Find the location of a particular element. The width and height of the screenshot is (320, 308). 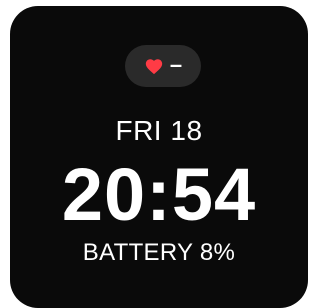

battery-status: BATTERY 8% is located at coordinates (159, 252).